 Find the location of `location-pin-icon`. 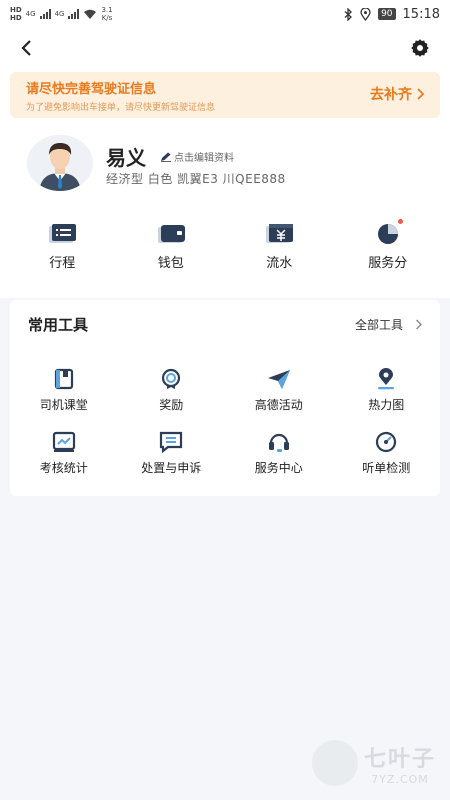

location-pin-icon is located at coordinates (386, 379).